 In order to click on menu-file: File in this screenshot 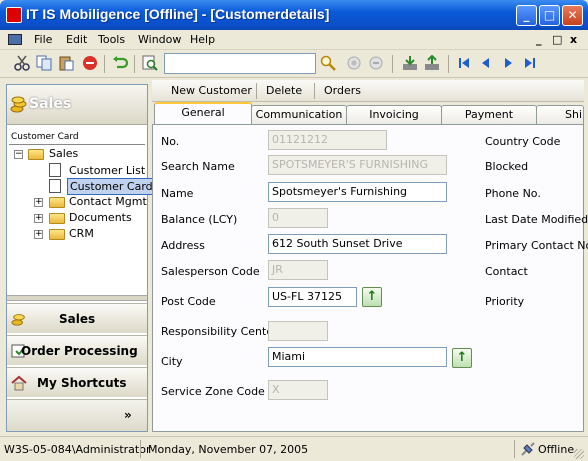, I will do `click(43, 39)`.